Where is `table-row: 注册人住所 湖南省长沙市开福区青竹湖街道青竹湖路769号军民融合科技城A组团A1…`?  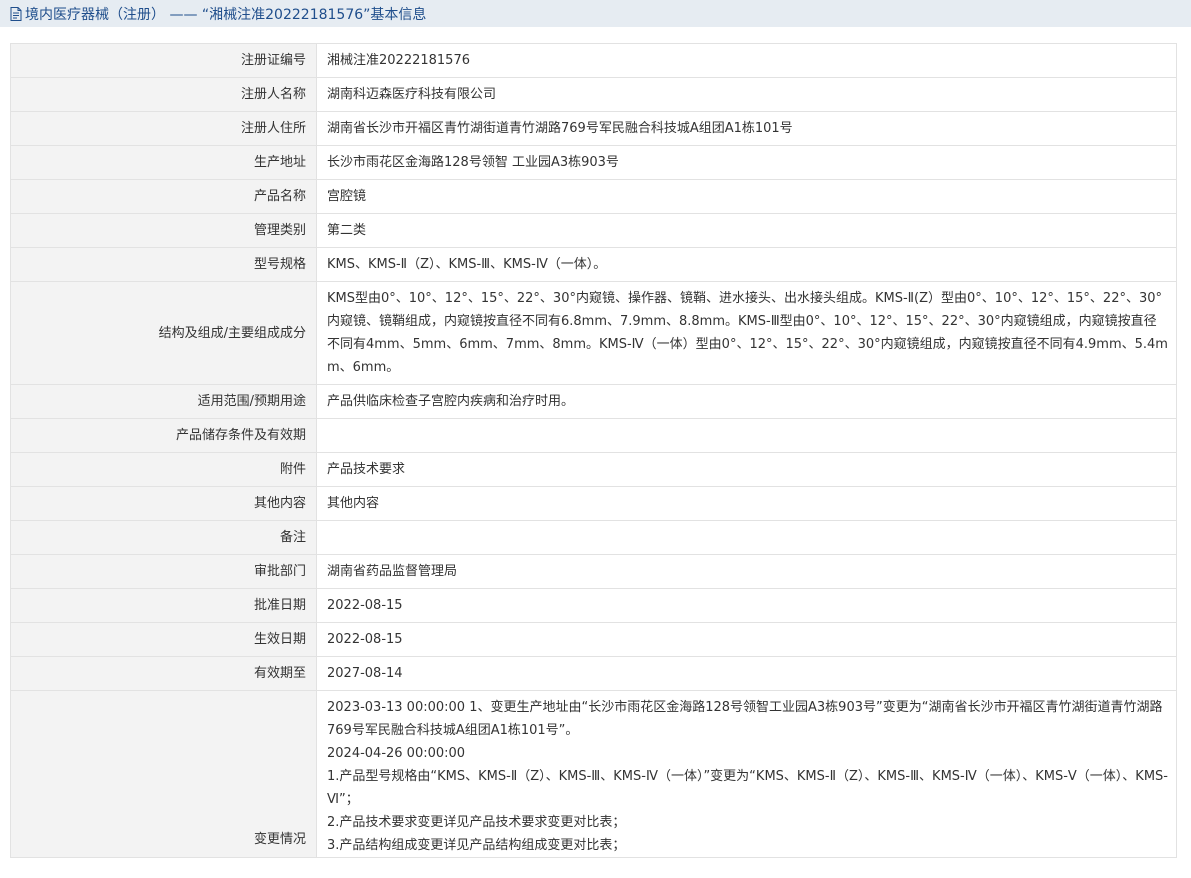
table-row: 注册人住所 湖南省长沙市开福区青竹湖街道青竹湖路769号军民融合科技城A组团A1… is located at coordinates (593, 128).